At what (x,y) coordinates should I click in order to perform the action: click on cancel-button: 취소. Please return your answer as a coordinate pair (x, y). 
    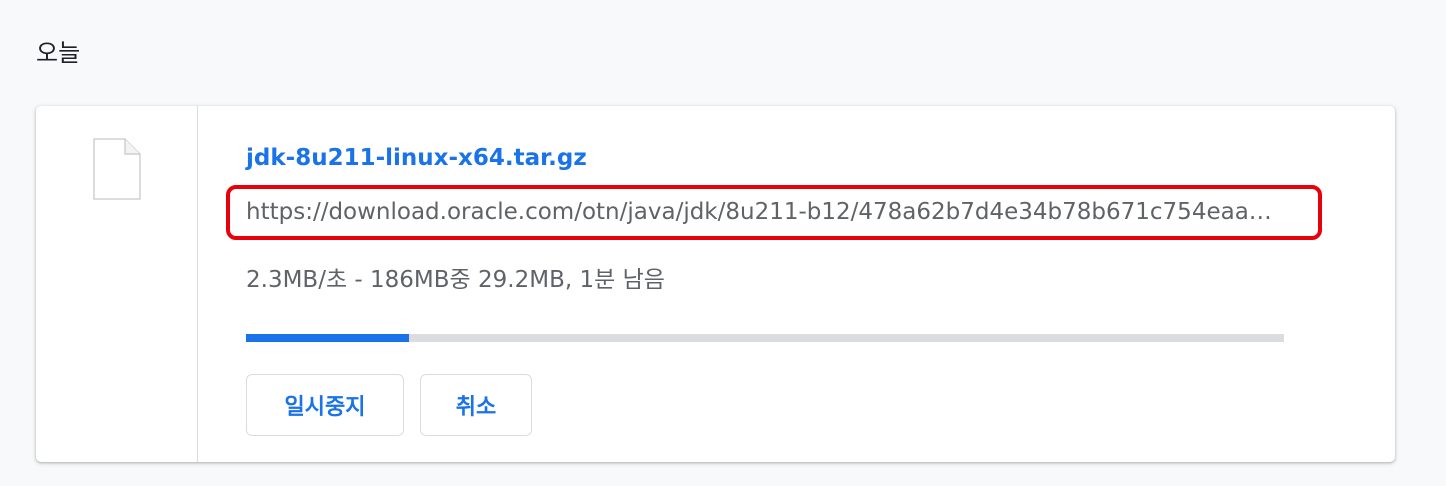
    Looking at the image, I should click on (476, 405).